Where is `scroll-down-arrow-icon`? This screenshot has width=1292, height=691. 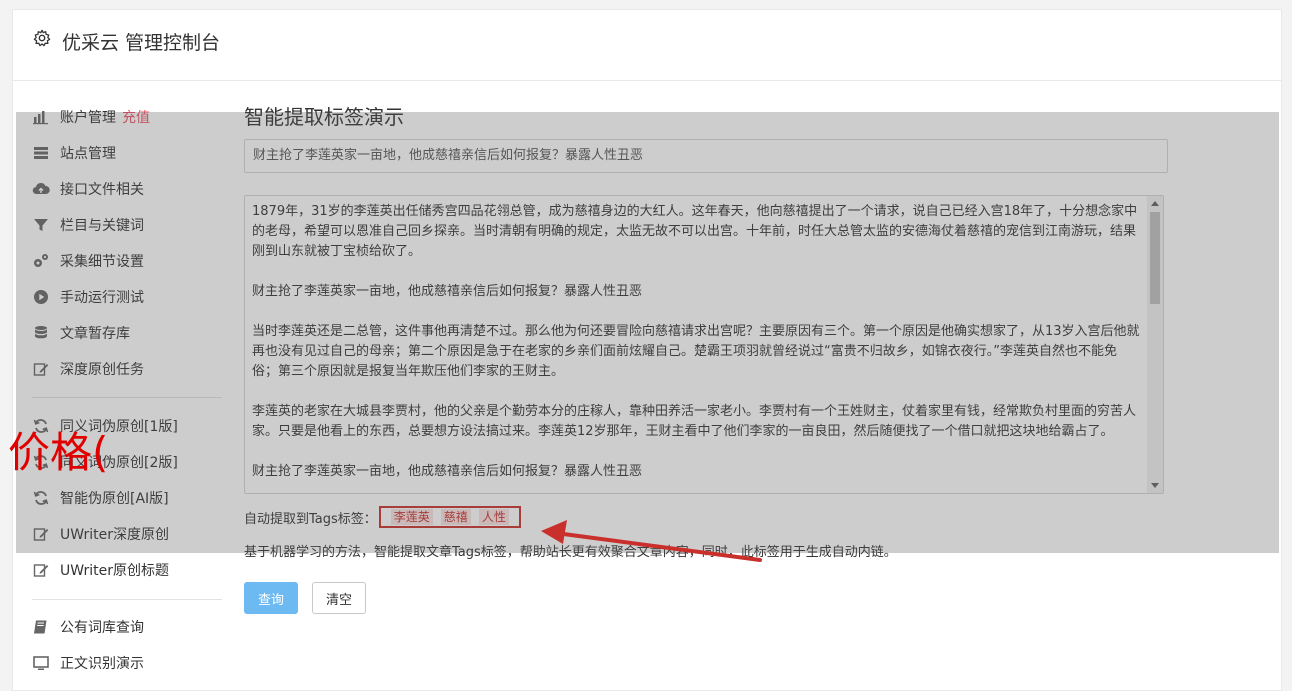 scroll-down-arrow-icon is located at coordinates (1155, 485).